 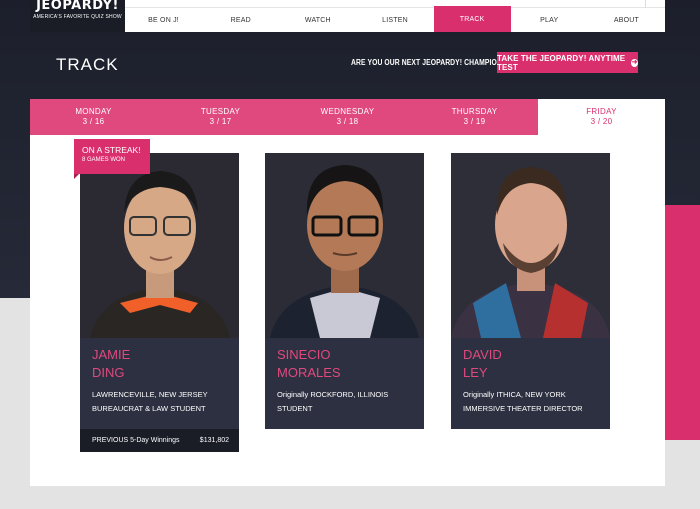 I want to click on contestant-first-name: JAMIE, so click(x=111, y=354).